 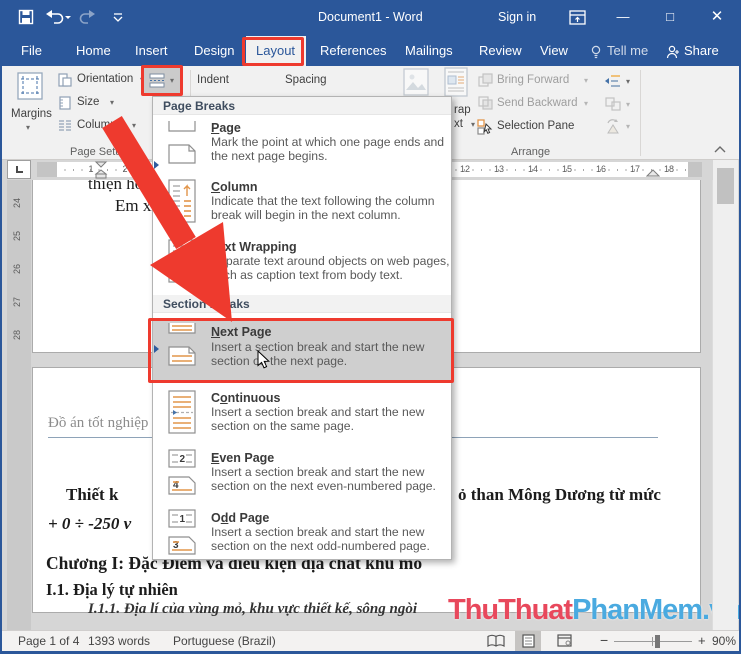 What do you see at coordinates (65, 103) in the screenshot?
I see `size-icon` at bounding box center [65, 103].